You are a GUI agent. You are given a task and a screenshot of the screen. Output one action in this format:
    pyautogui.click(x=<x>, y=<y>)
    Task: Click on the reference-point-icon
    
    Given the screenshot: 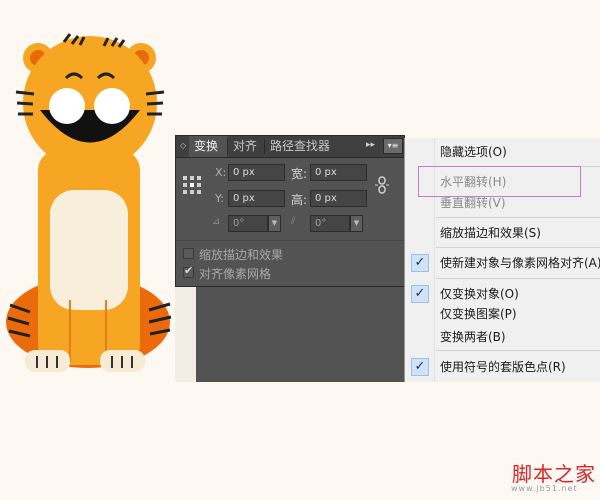 What is the action you would take?
    pyautogui.click(x=192, y=185)
    